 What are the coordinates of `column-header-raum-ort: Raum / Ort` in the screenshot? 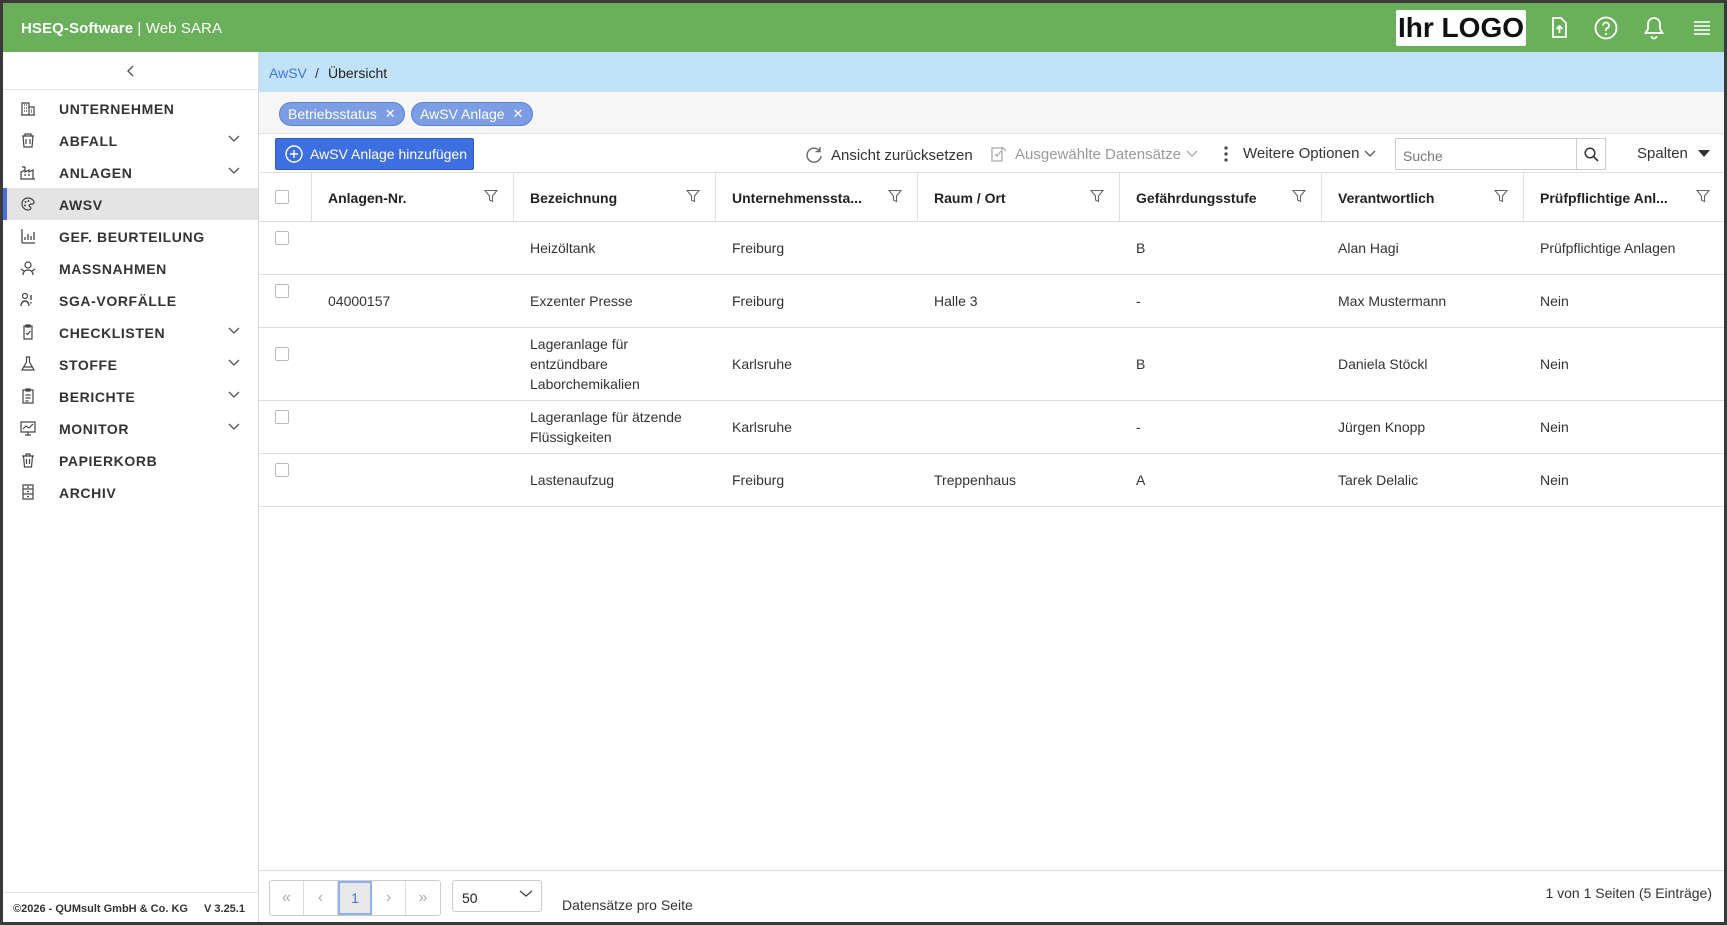 It's located at (1019, 197).